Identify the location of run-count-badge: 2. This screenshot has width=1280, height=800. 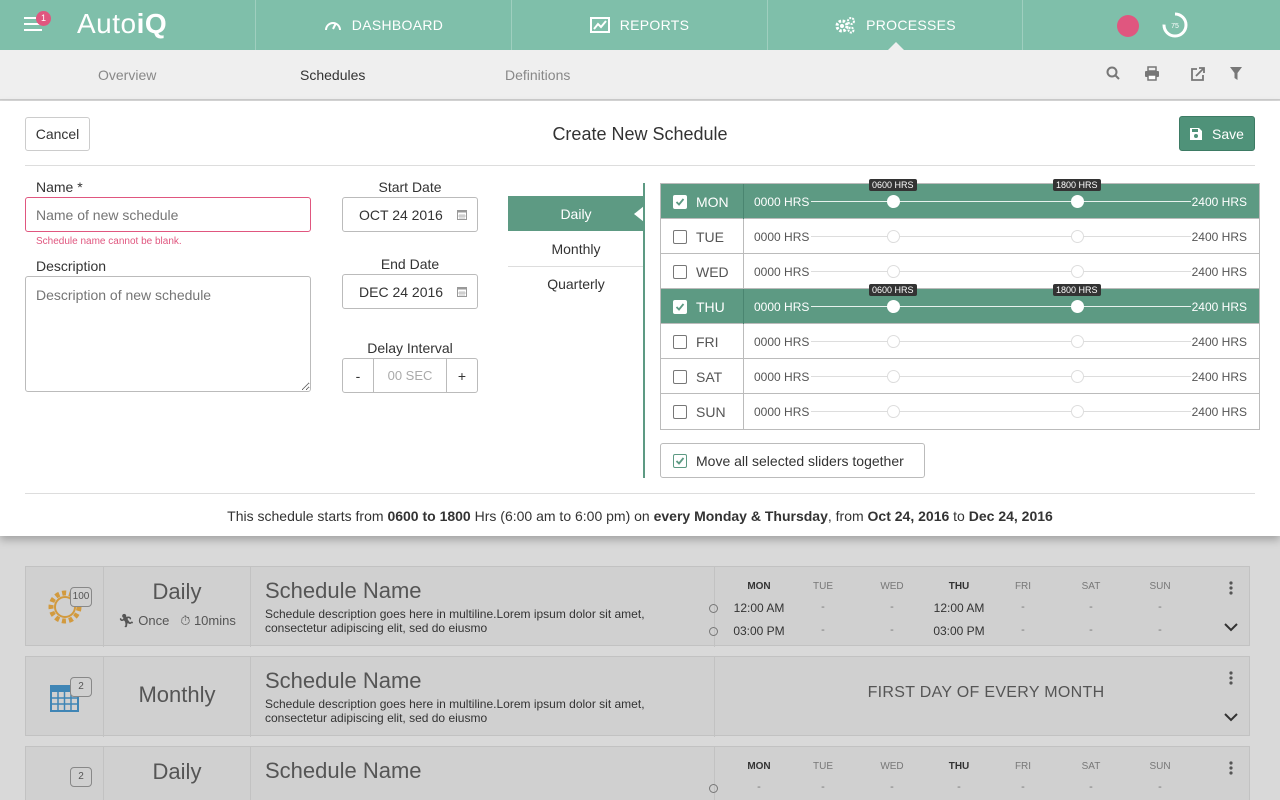
(81, 777).